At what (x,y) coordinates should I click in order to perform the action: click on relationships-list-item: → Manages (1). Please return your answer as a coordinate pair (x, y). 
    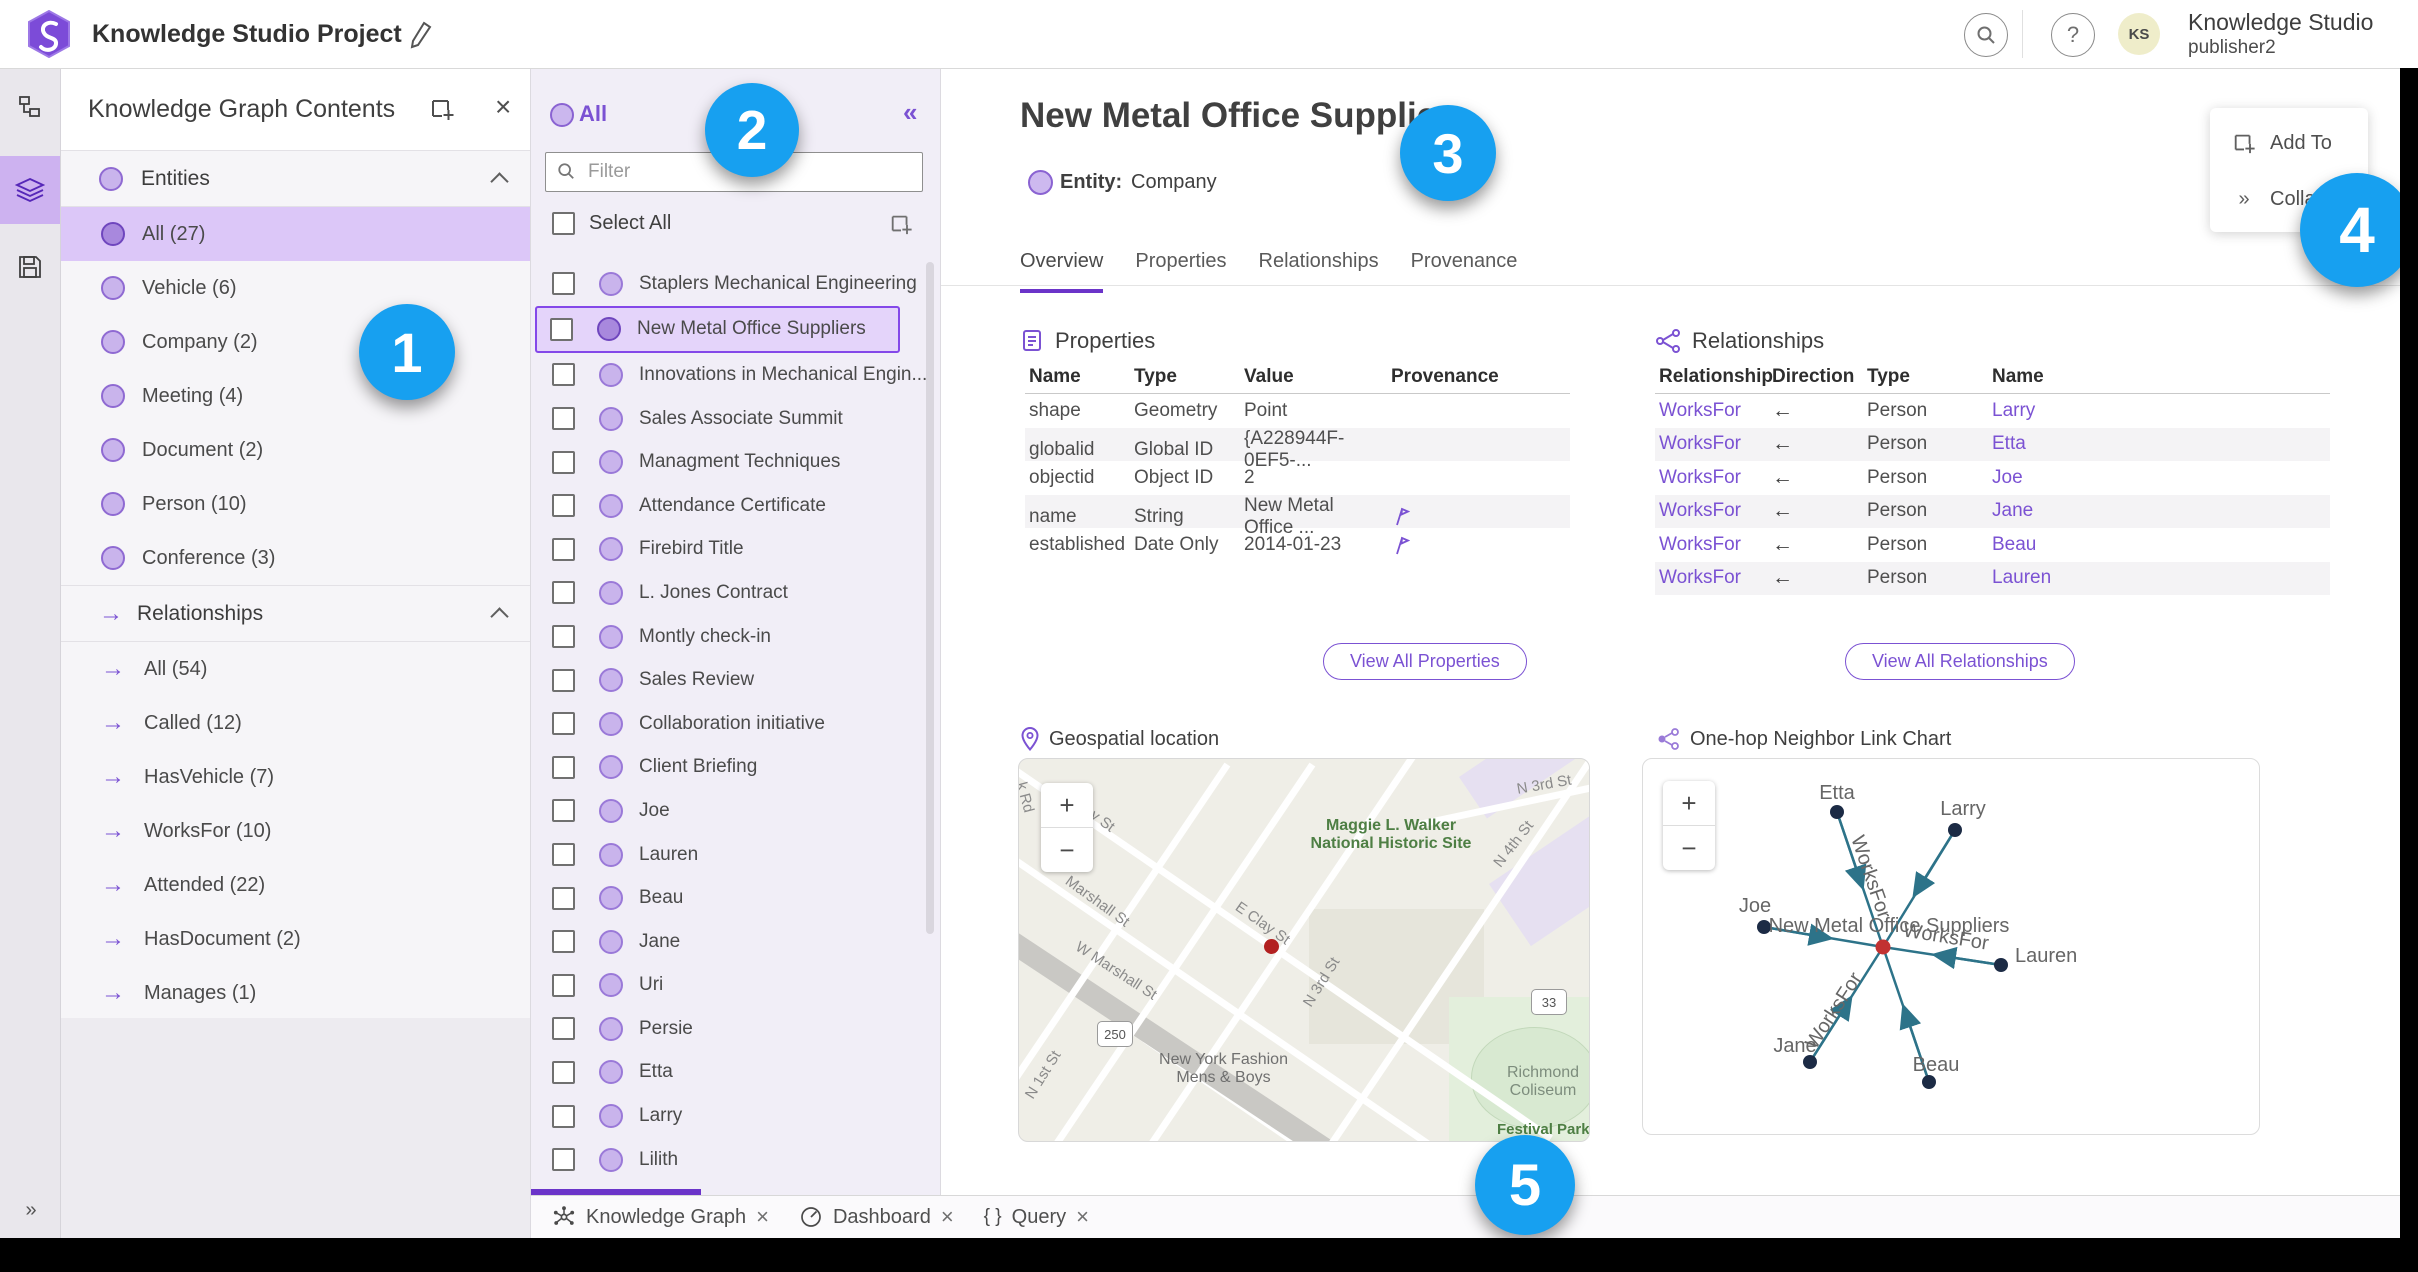
    Looking at the image, I should click on (295, 993).